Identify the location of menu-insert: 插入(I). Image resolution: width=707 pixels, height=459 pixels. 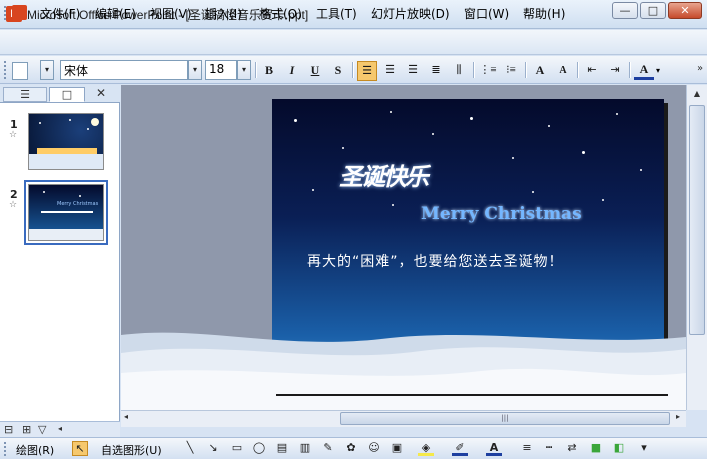
(223, 13).